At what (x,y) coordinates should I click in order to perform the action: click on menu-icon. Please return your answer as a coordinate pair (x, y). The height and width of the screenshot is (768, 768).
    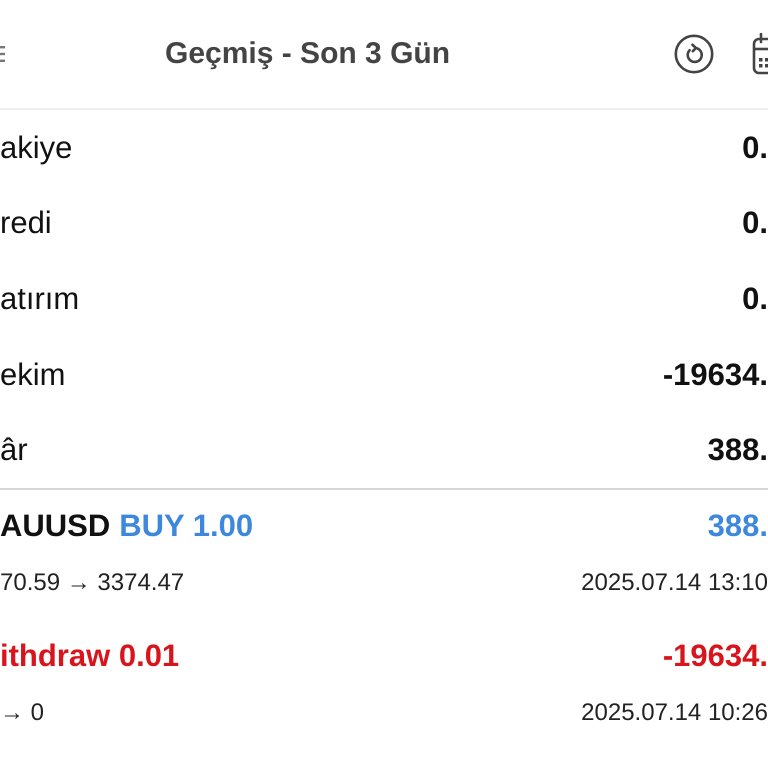
    Looking at the image, I should click on (2, 54).